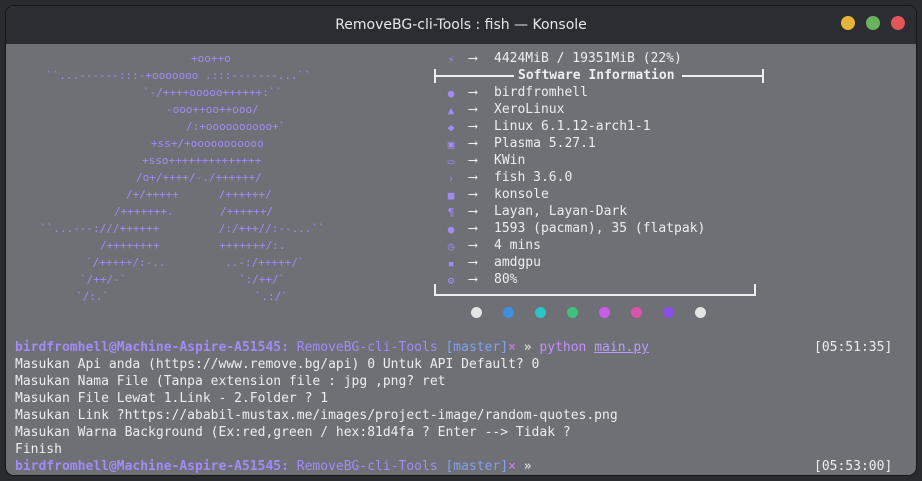  Describe the element at coordinates (561, 211) in the screenshot. I see `info-value: Layan, Layan-Dark` at that location.